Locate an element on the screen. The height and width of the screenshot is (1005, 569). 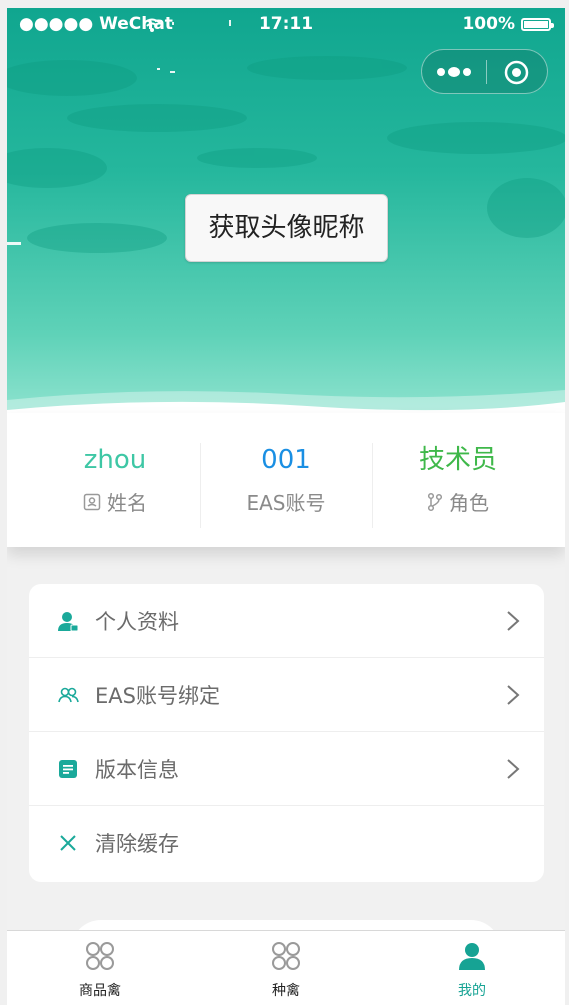
role-label: 角色 is located at coordinates (469, 503).